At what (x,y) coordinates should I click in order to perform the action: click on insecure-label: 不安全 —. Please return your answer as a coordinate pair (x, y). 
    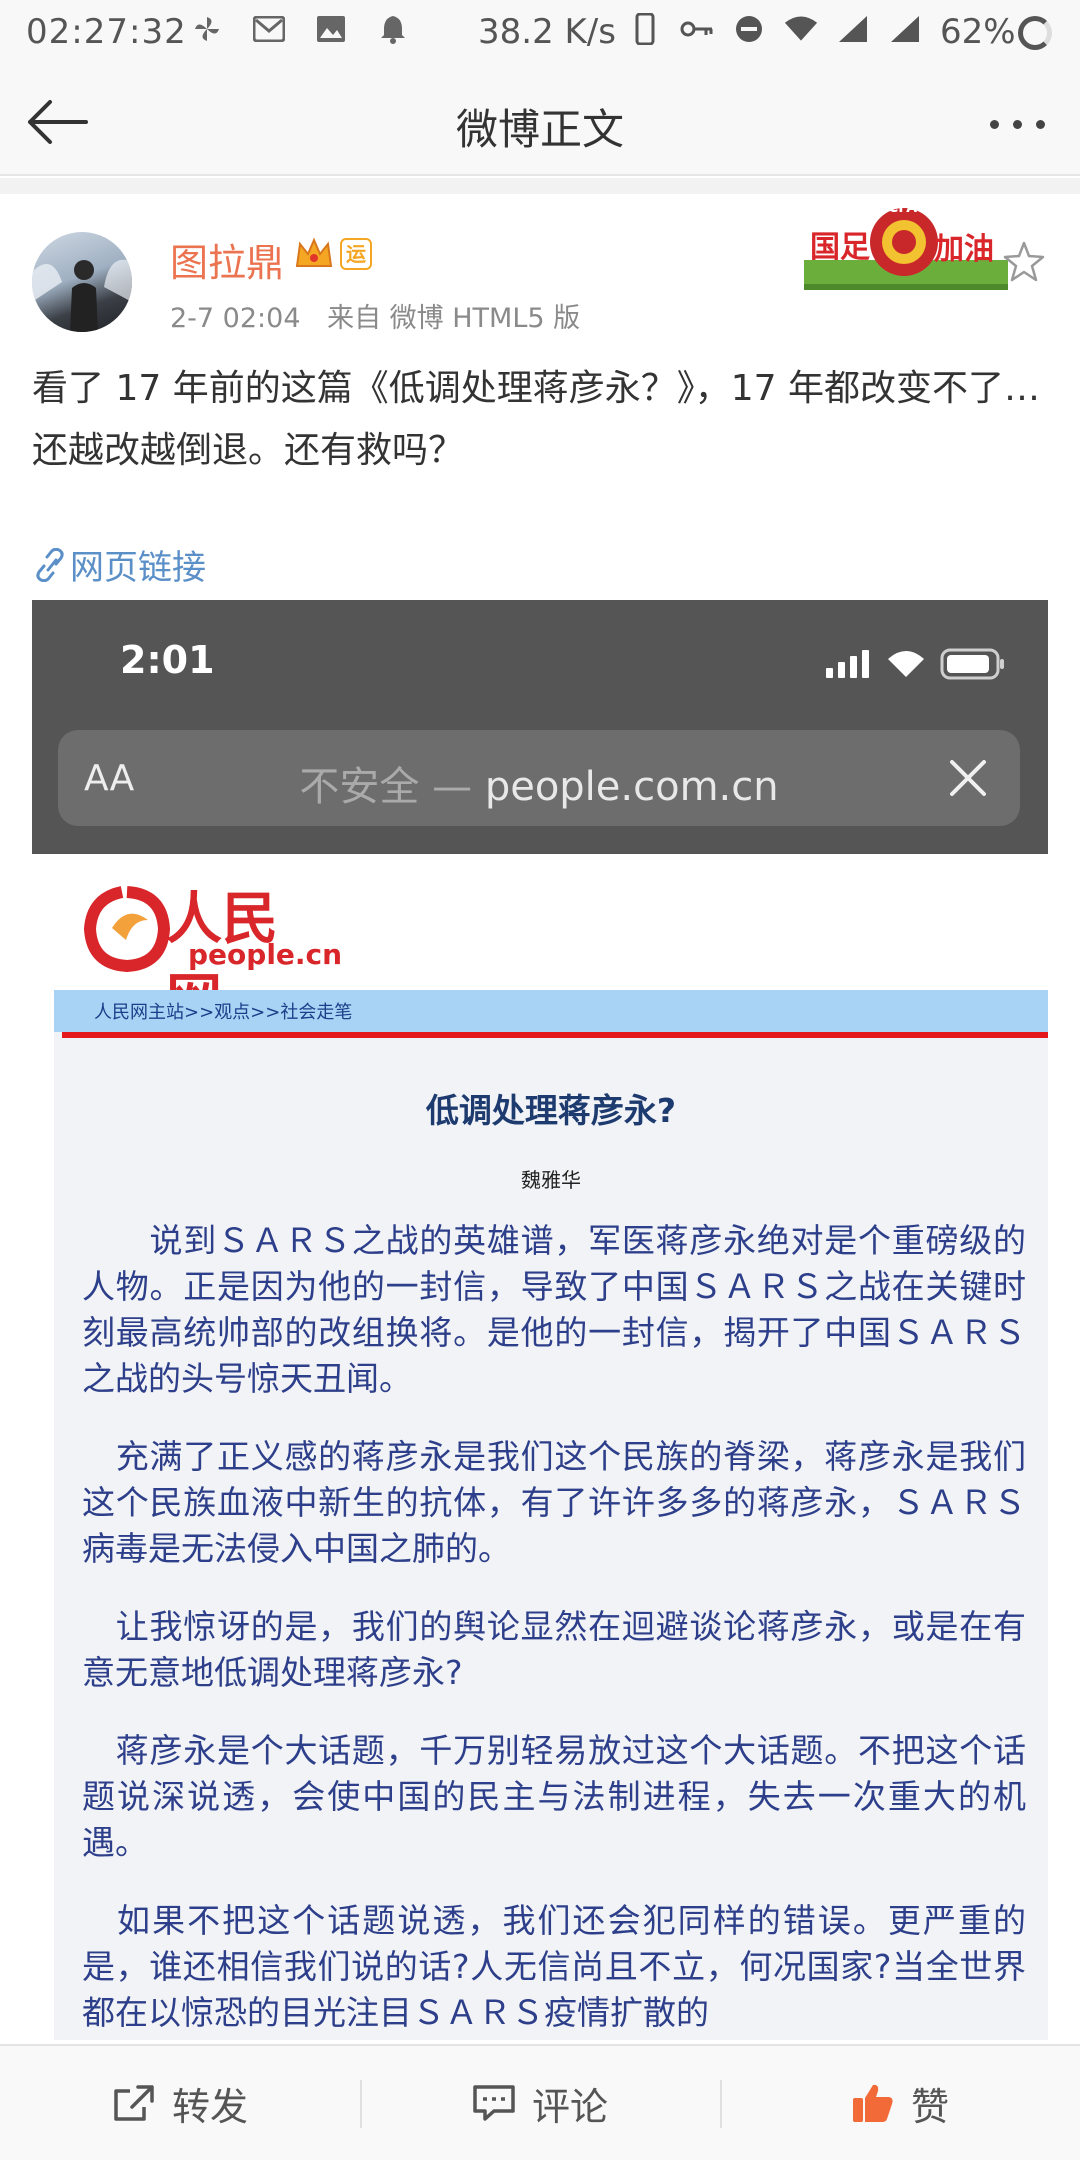
    Looking at the image, I should click on (386, 787).